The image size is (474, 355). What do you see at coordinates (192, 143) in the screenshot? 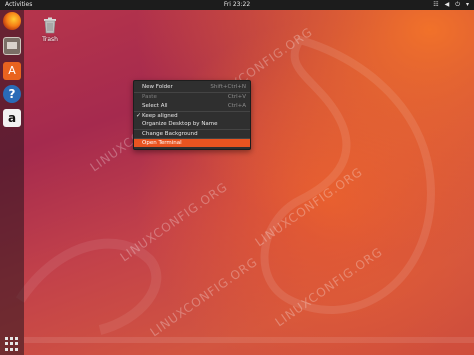
I see `menu-item-open-terminal: Open Terminal` at bounding box center [192, 143].